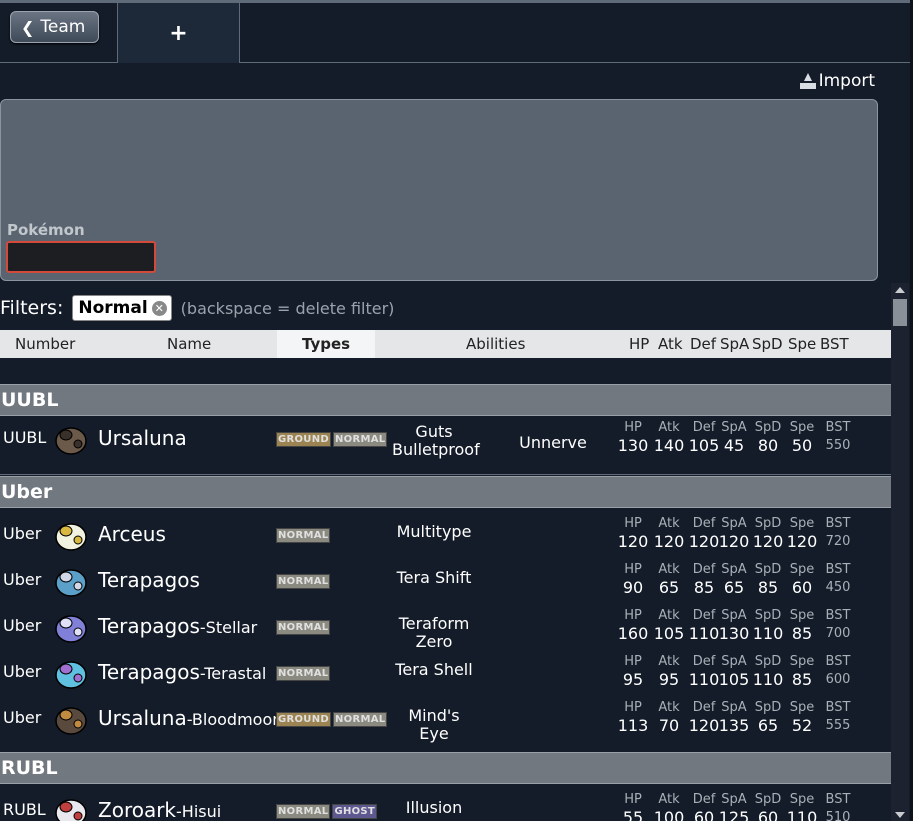 The image size is (913, 821). Describe the element at coordinates (71, 537) in the screenshot. I see `arceus-sprite` at that location.